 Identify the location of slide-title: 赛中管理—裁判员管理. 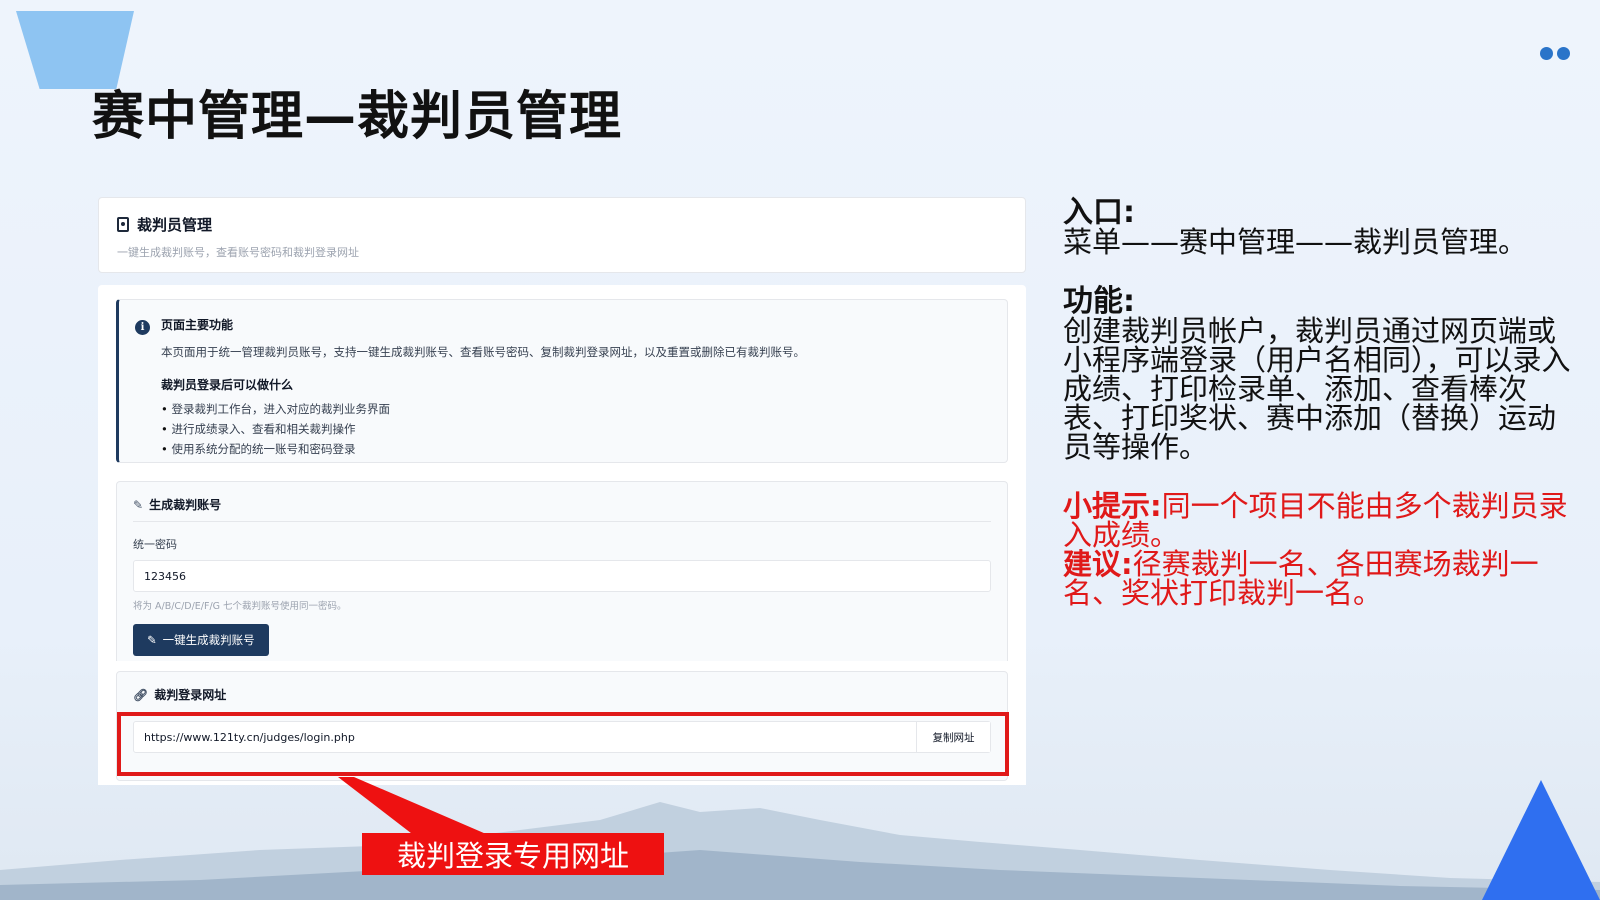
(357, 117).